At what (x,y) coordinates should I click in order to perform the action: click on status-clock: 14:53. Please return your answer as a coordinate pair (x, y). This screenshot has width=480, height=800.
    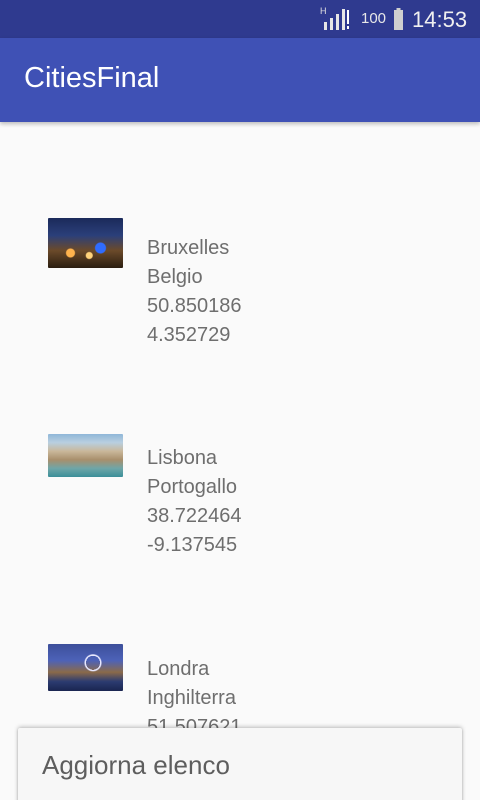
    Looking at the image, I should click on (440, 19).